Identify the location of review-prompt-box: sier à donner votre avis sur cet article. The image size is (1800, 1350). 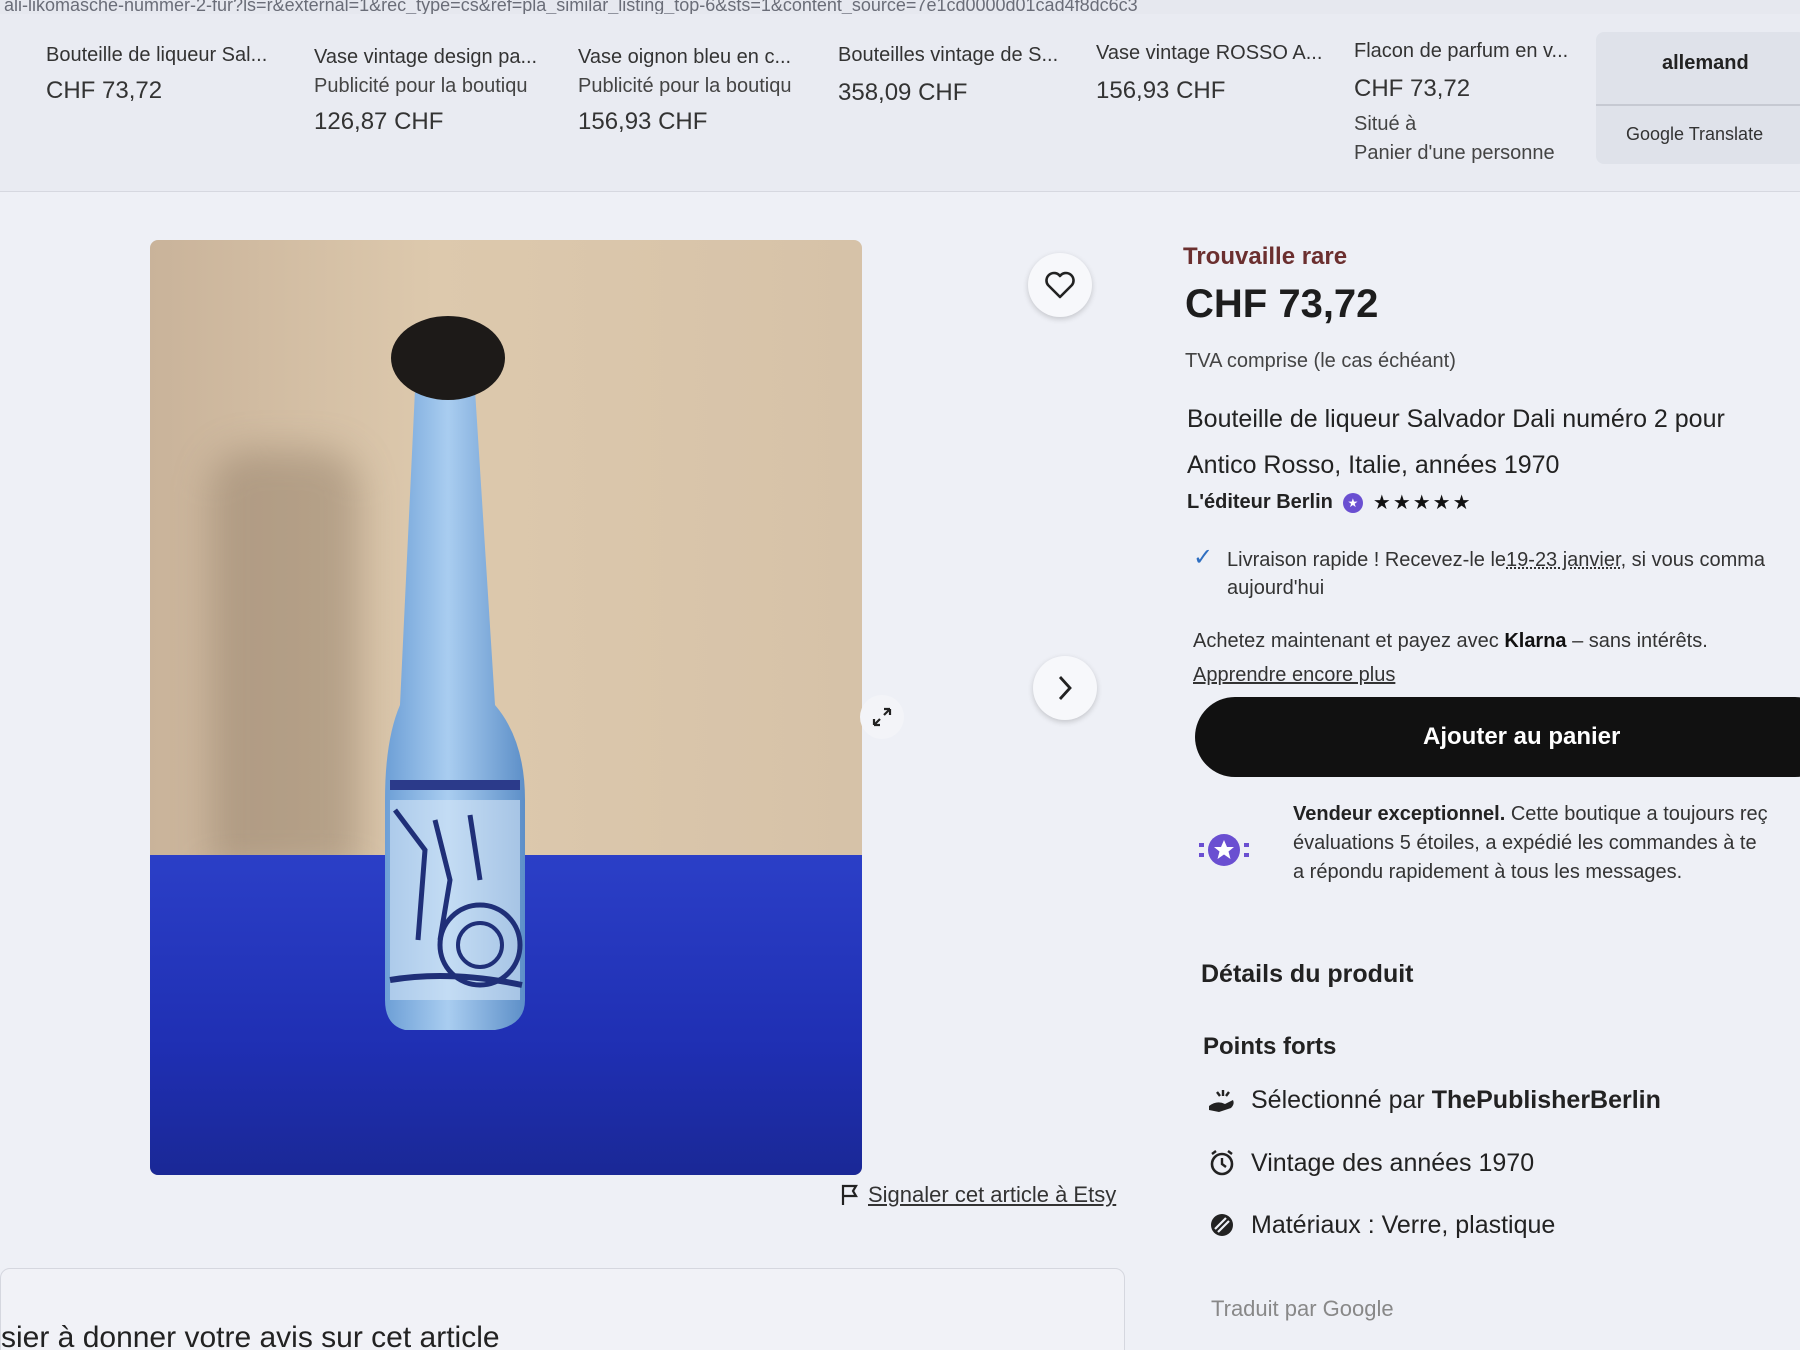
(562, 1309).